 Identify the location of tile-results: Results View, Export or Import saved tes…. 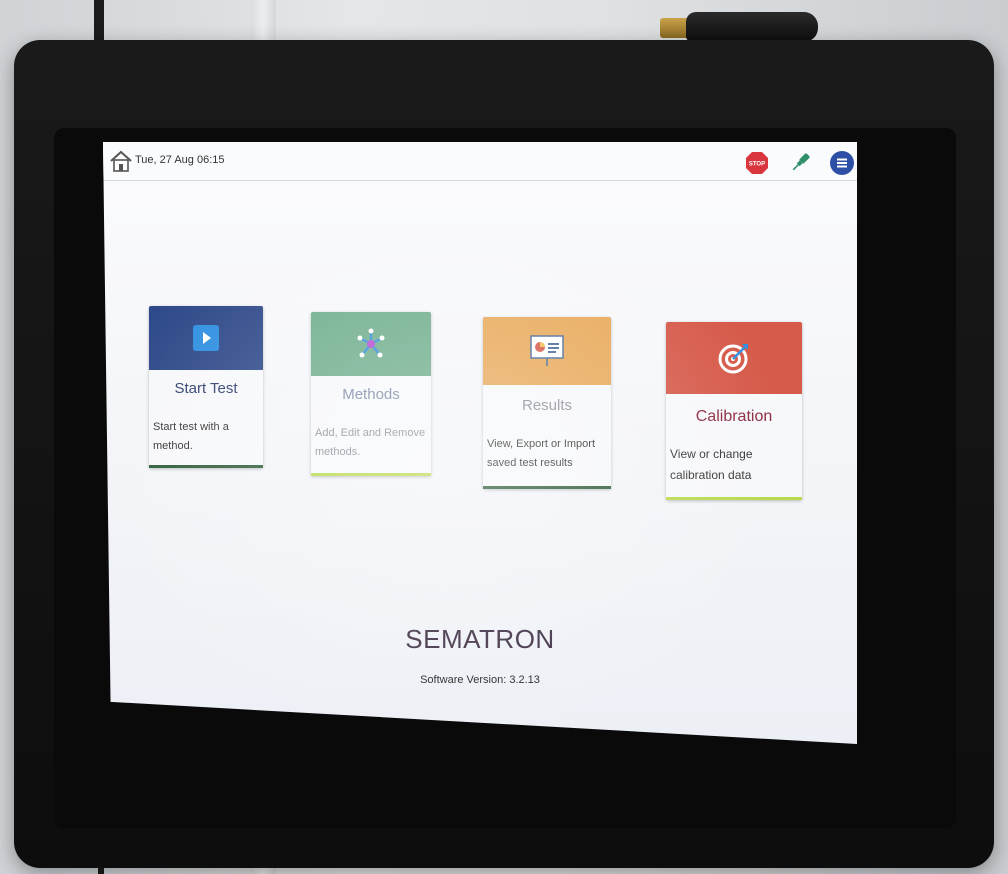
(547, 403).